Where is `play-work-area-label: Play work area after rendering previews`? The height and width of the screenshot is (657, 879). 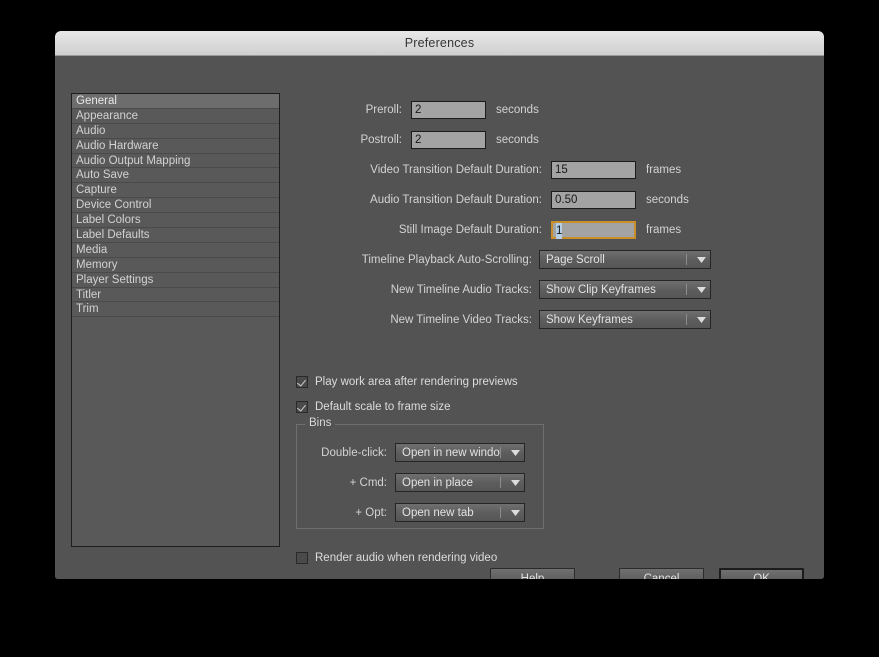 play-work-area-label: Play work area after rendering previews is located at coordinates (416, 382).